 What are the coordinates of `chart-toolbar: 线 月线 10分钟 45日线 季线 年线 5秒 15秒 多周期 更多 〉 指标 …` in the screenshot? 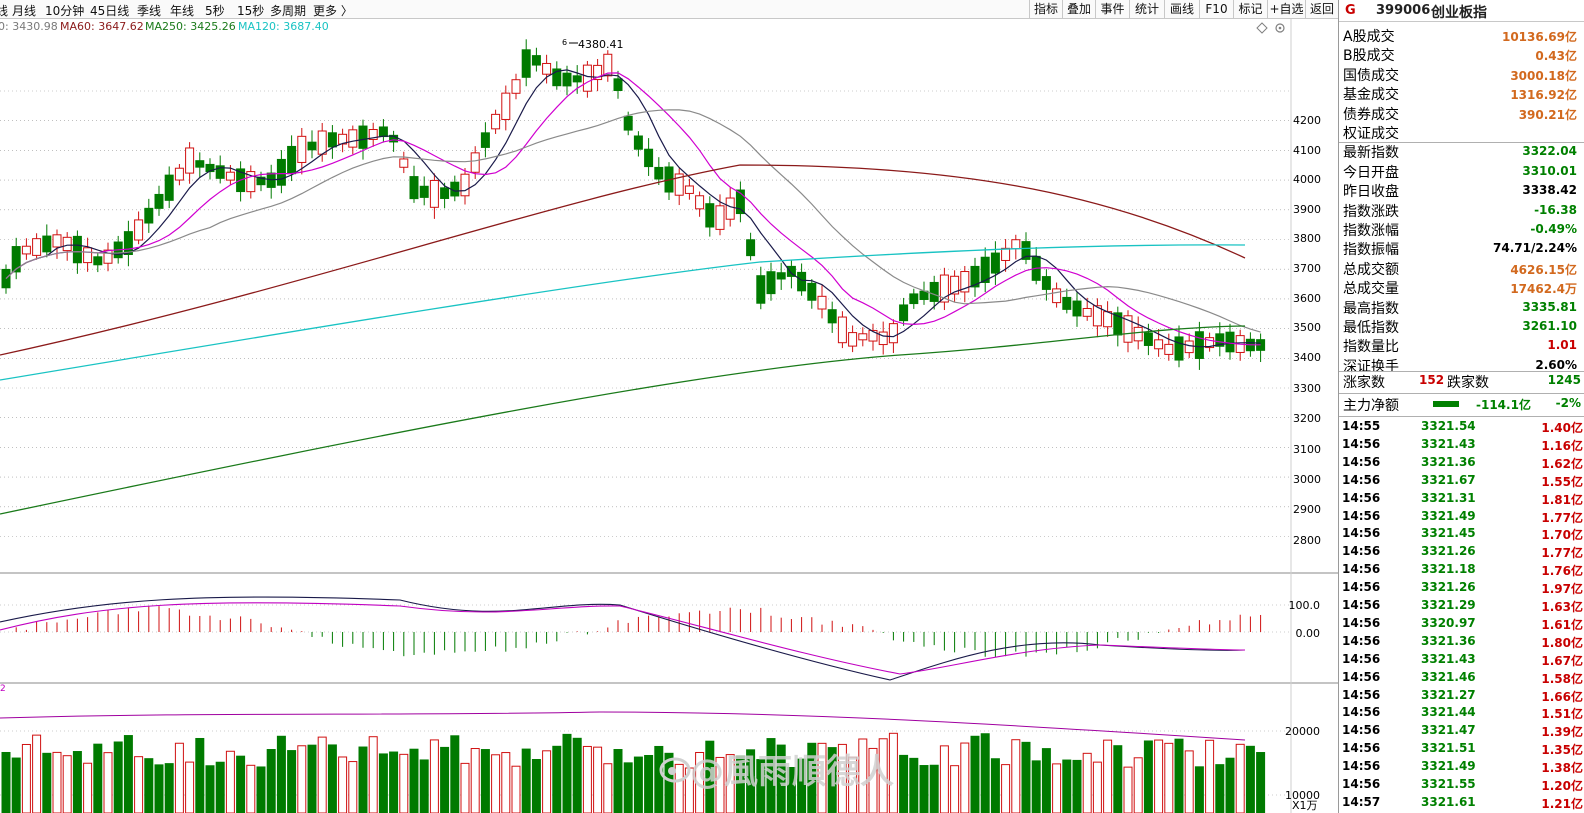 It's located at (669, 9).